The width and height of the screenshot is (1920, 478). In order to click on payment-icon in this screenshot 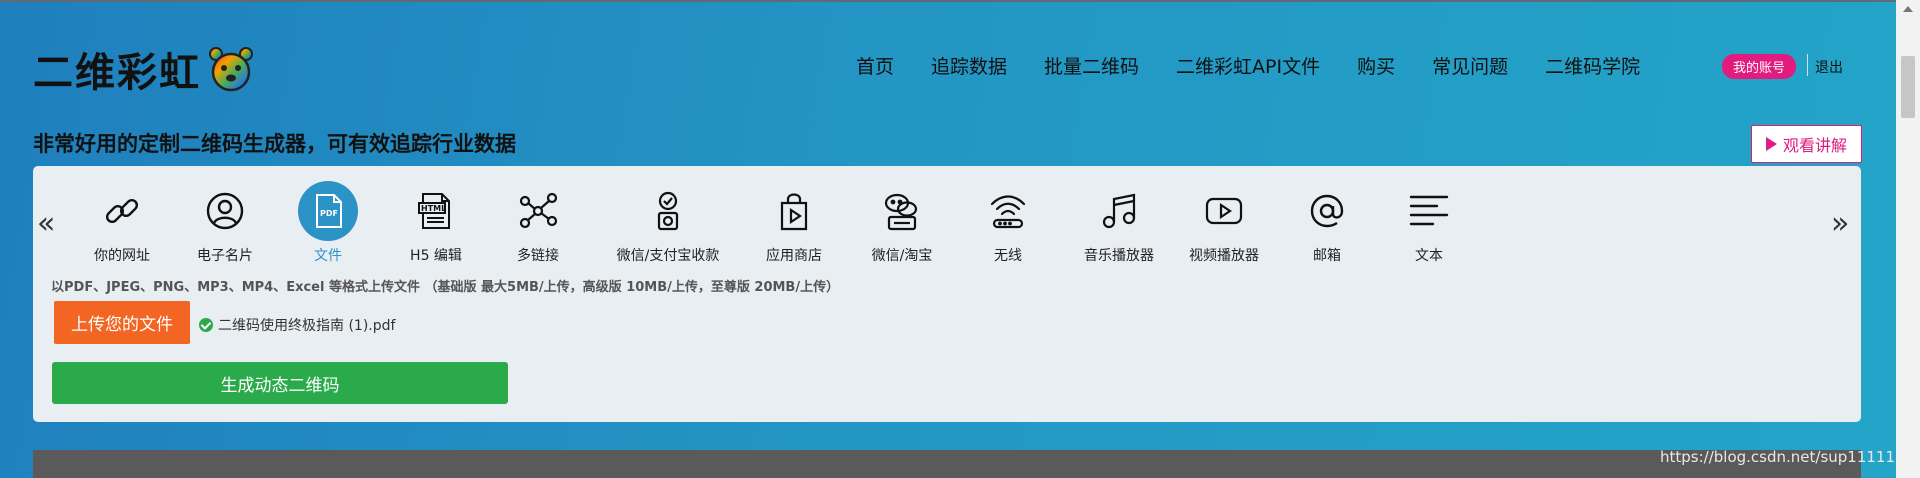, I will do `click(668, 211)`.